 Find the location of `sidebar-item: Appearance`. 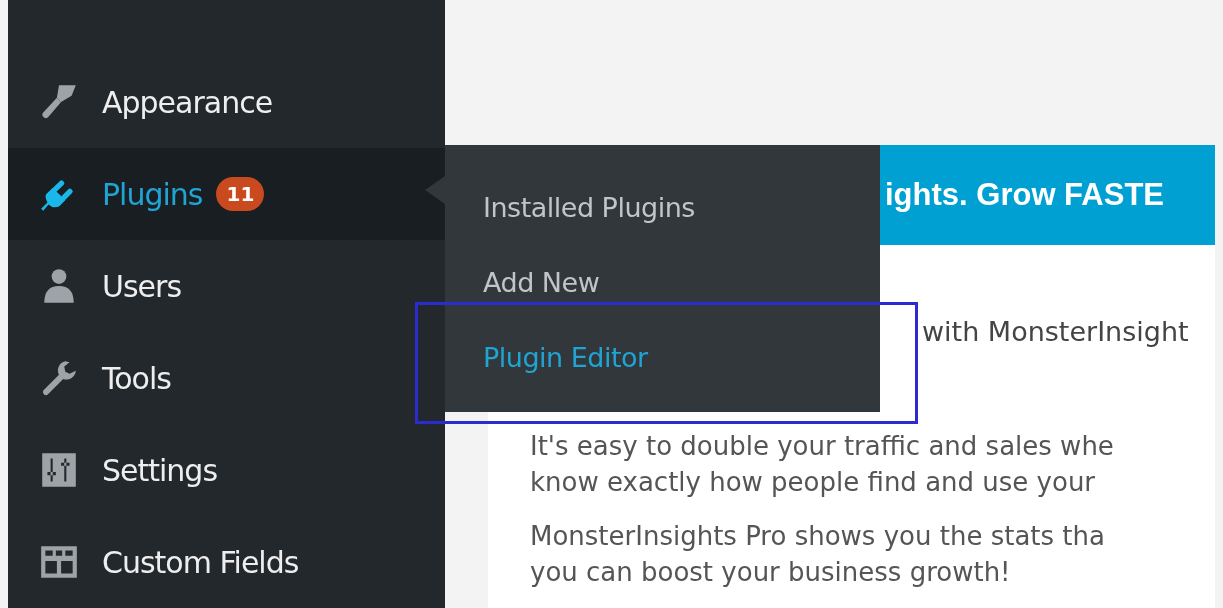

sidebar-item: Appearance is located at coordinates (226, 102).